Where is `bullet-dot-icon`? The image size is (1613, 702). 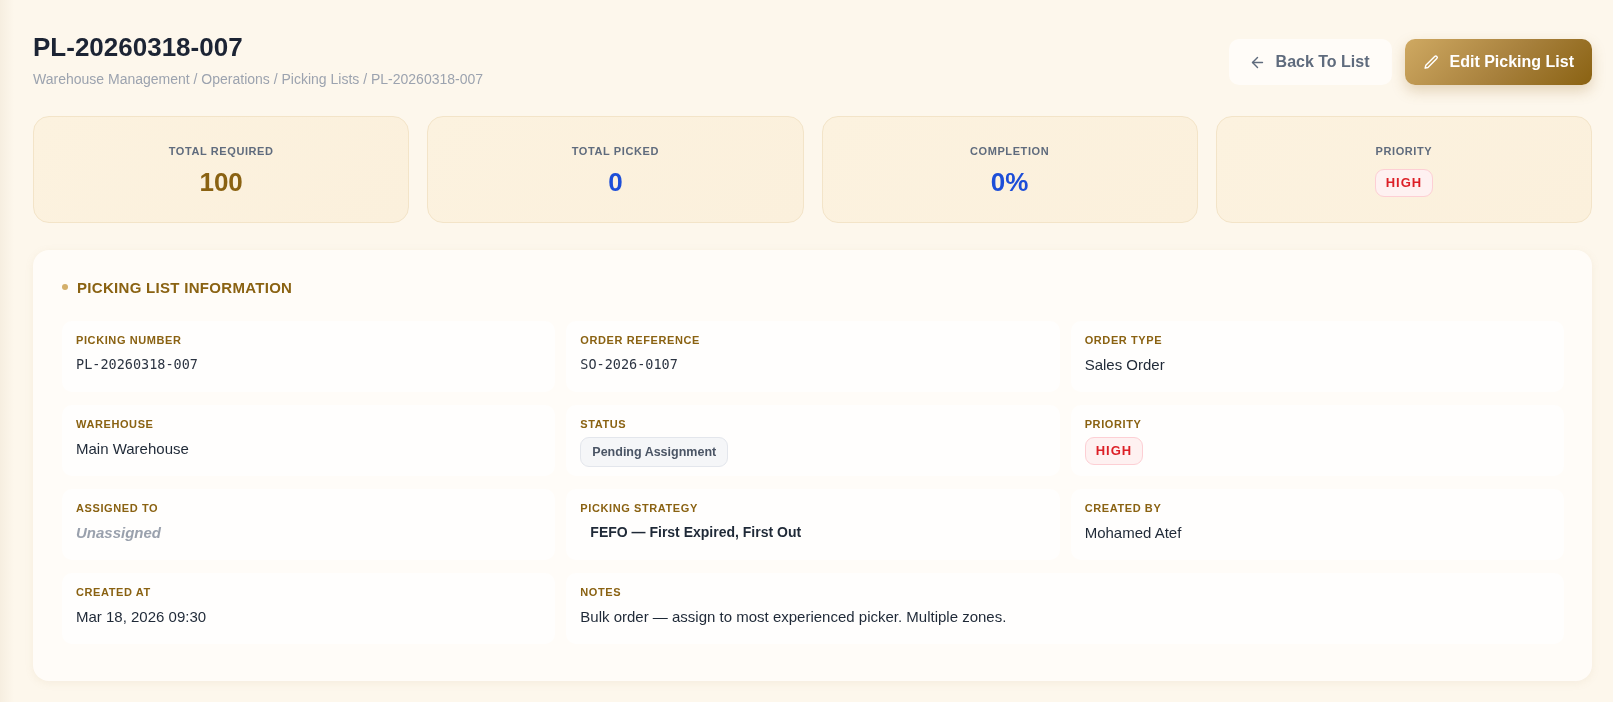 bullet-dot-icon is located at coordinates (65, 287).